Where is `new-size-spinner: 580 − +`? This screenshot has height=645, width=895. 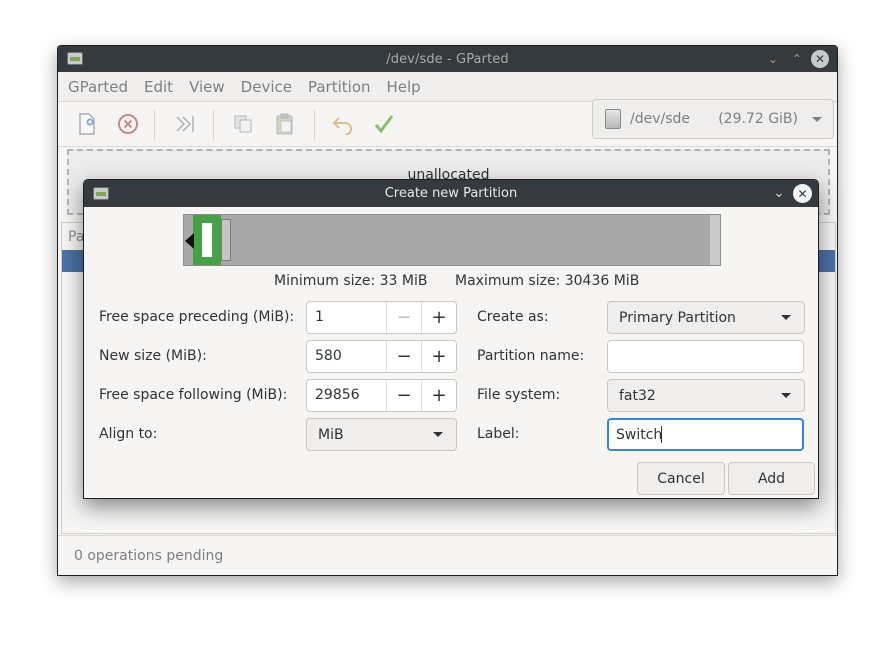 new-size-spinner: 580 − + is located at coordinates (381, 356).